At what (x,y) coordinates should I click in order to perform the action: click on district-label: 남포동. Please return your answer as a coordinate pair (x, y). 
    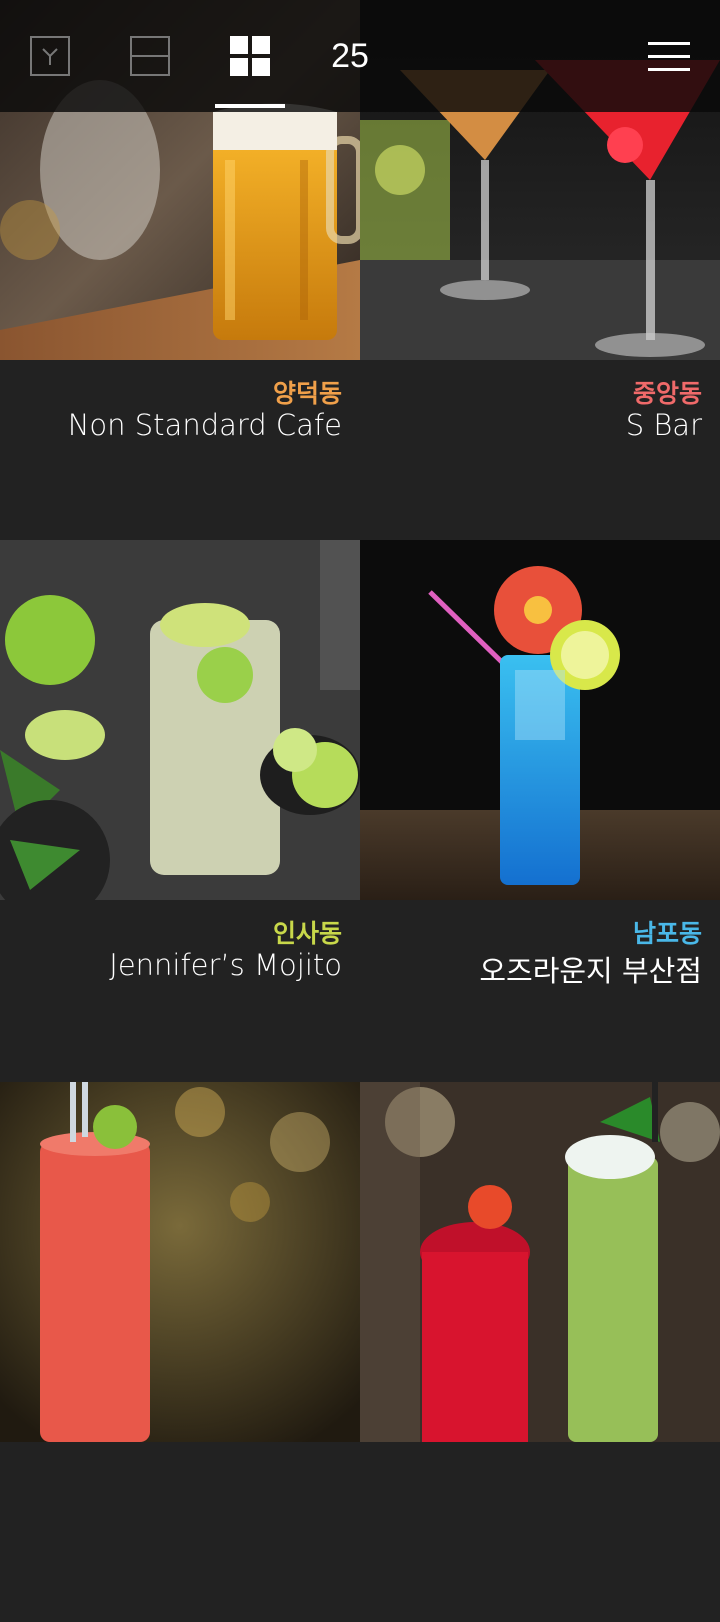
    Looking at the image, I should click on (667, 933).